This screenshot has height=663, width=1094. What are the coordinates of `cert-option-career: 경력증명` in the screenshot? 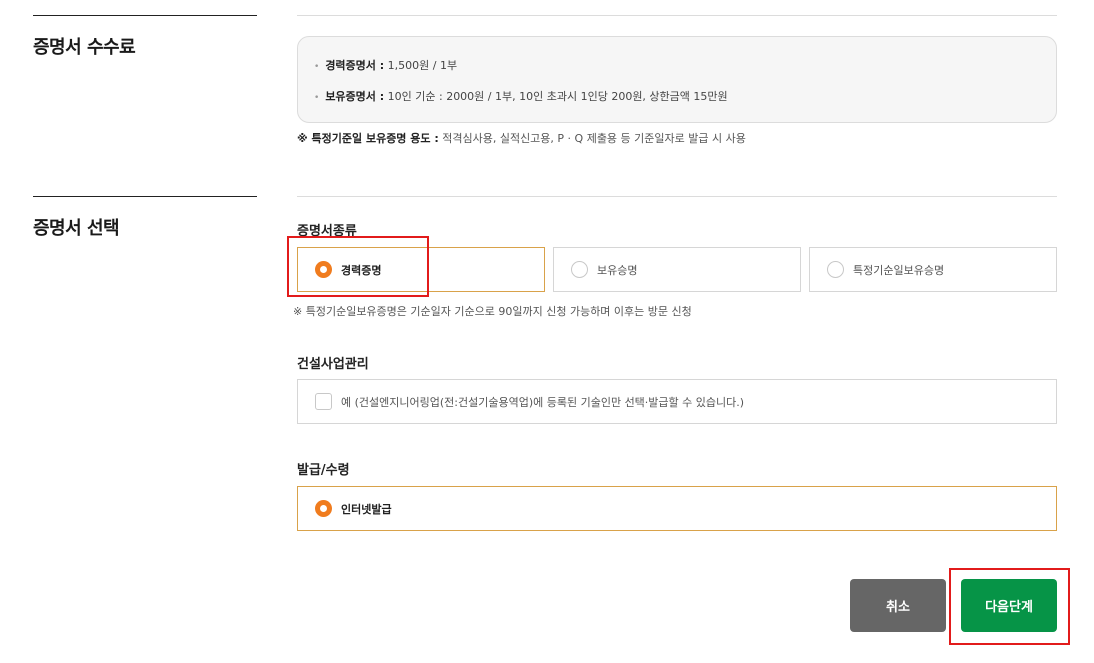 It's located at (421, 269).